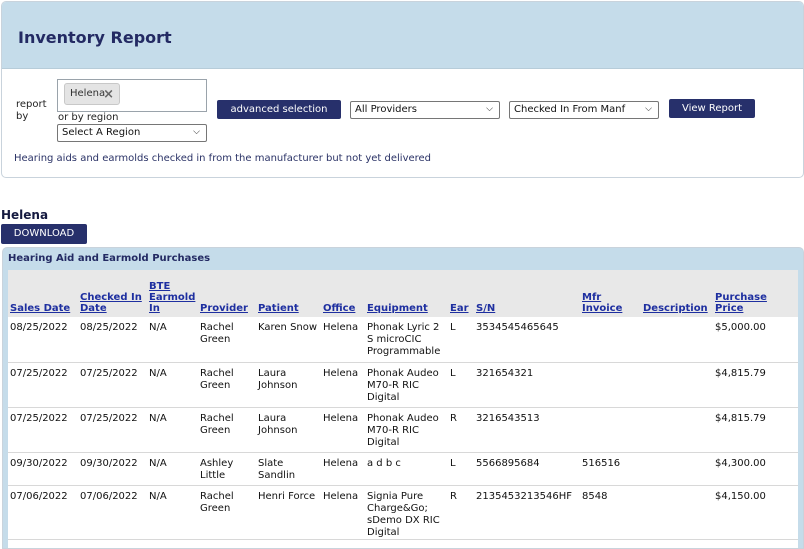 This screenshot has height=549, width=804. I want to click on cell-equipment: Phonak Lyric 2 S microCIC Programmable, so click(404, 339).